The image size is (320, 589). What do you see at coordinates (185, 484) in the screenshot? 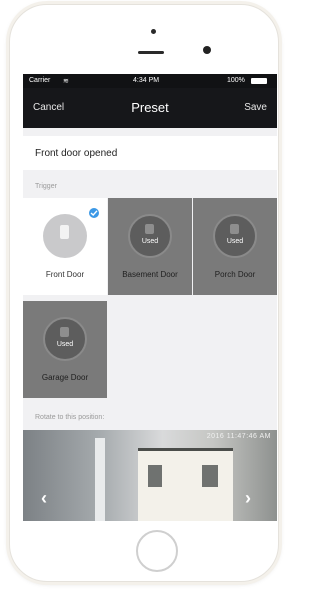
I see `camera-scene-house` at bounding box center [185, 484].